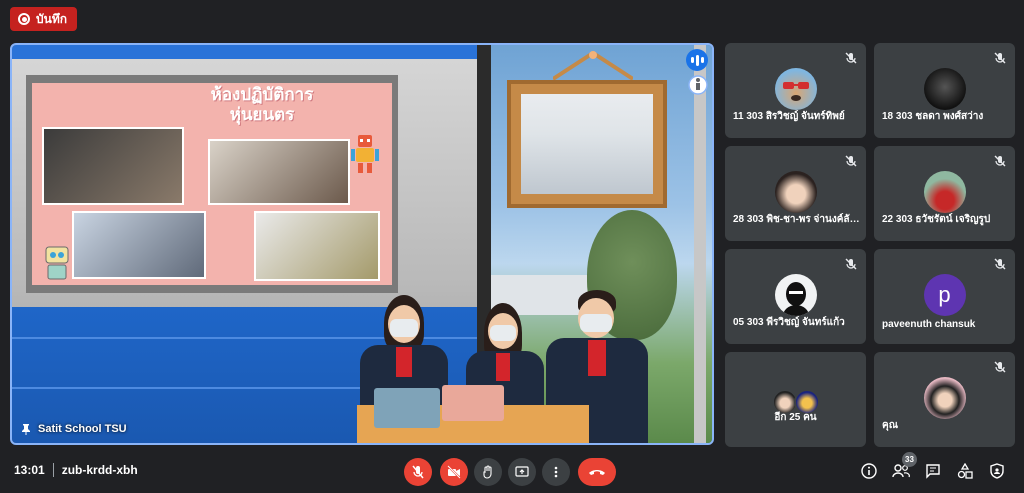 The width and height of the screenshot is (1024, 493). I want to click on clock: 13:01, so click(29, 470).